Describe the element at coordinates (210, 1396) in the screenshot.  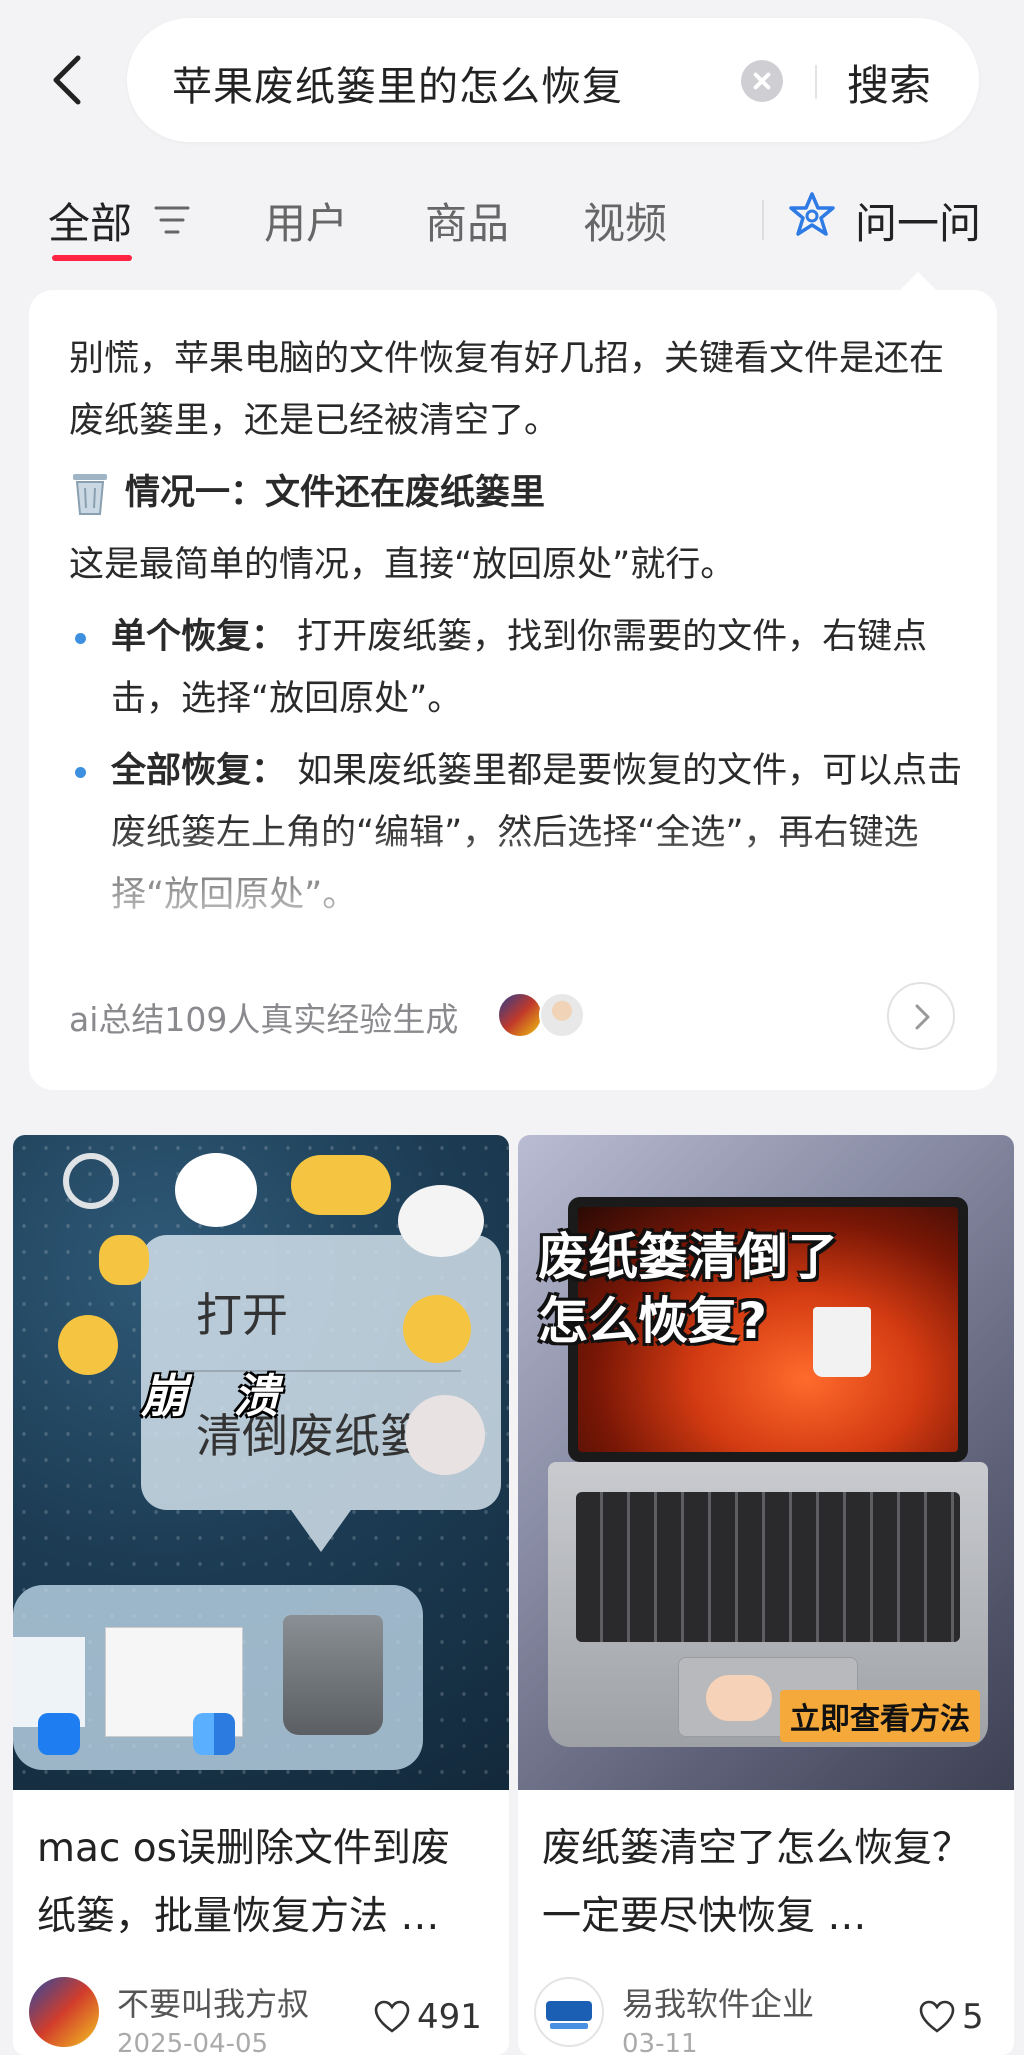
I see `thumbnail-caption: 崩 溃` at that location.